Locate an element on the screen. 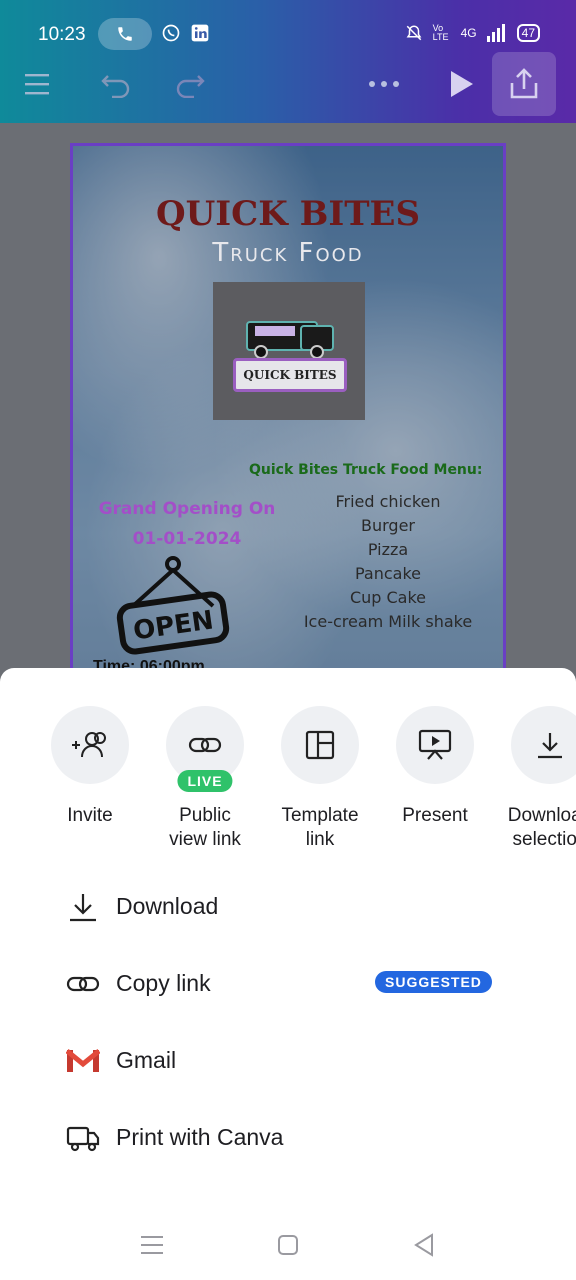 The width and height of the screenshot is (576, 1280). live-badge: LIVE is located at coordinates (205, 781).